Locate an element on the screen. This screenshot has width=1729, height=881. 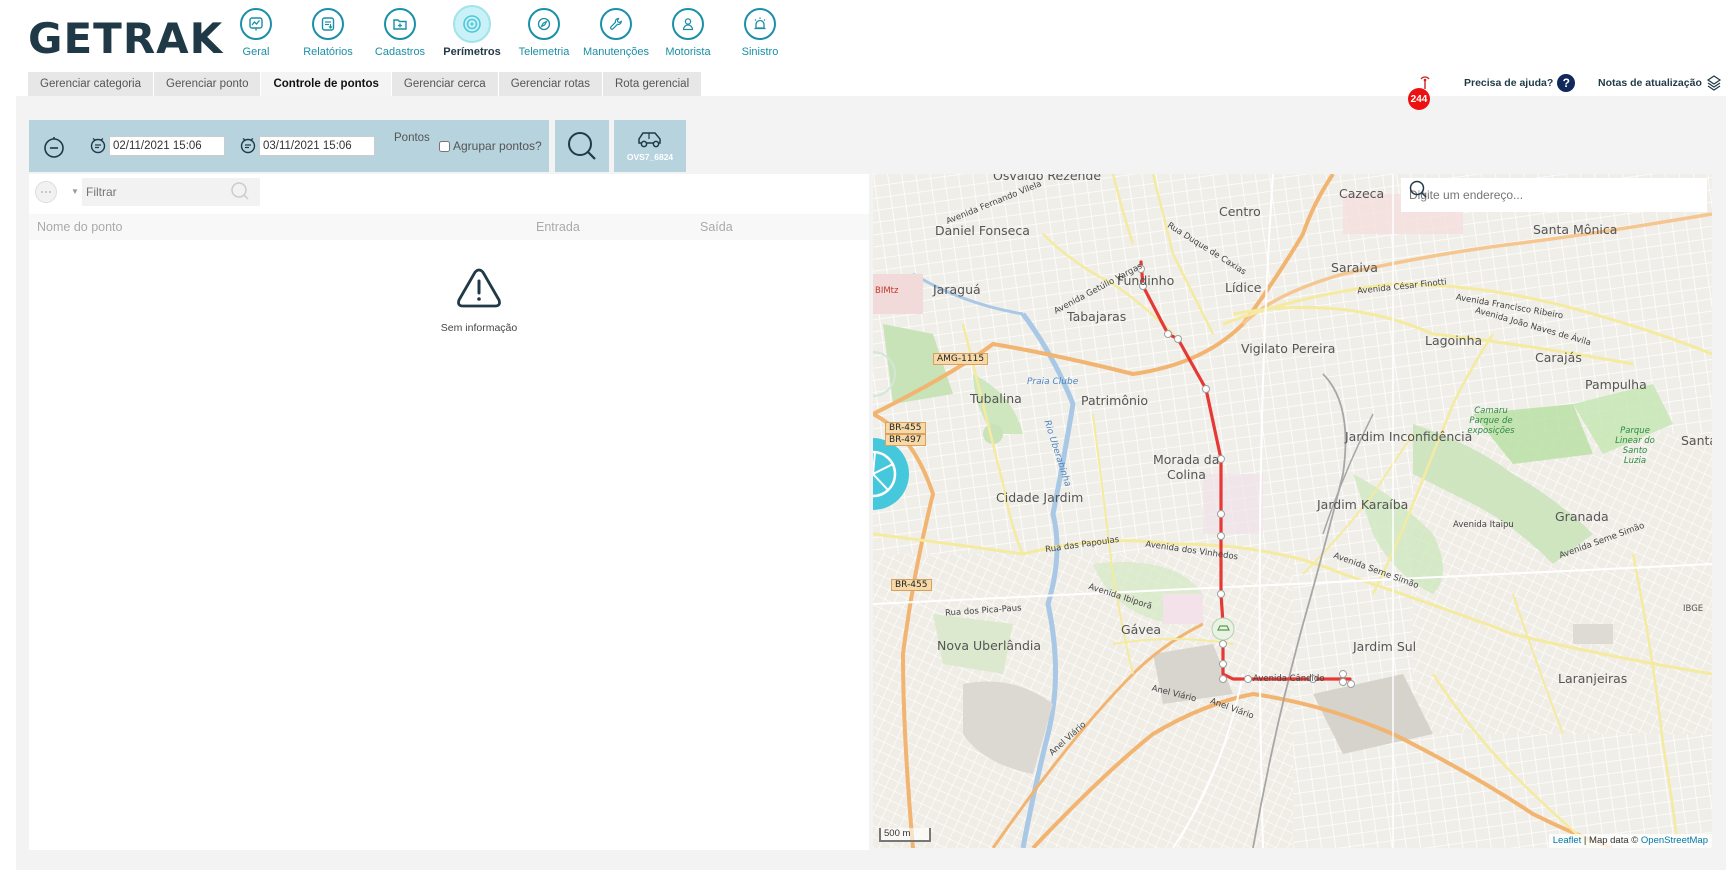
map-label-colina: Colina is located at coordinates (1186, 474).